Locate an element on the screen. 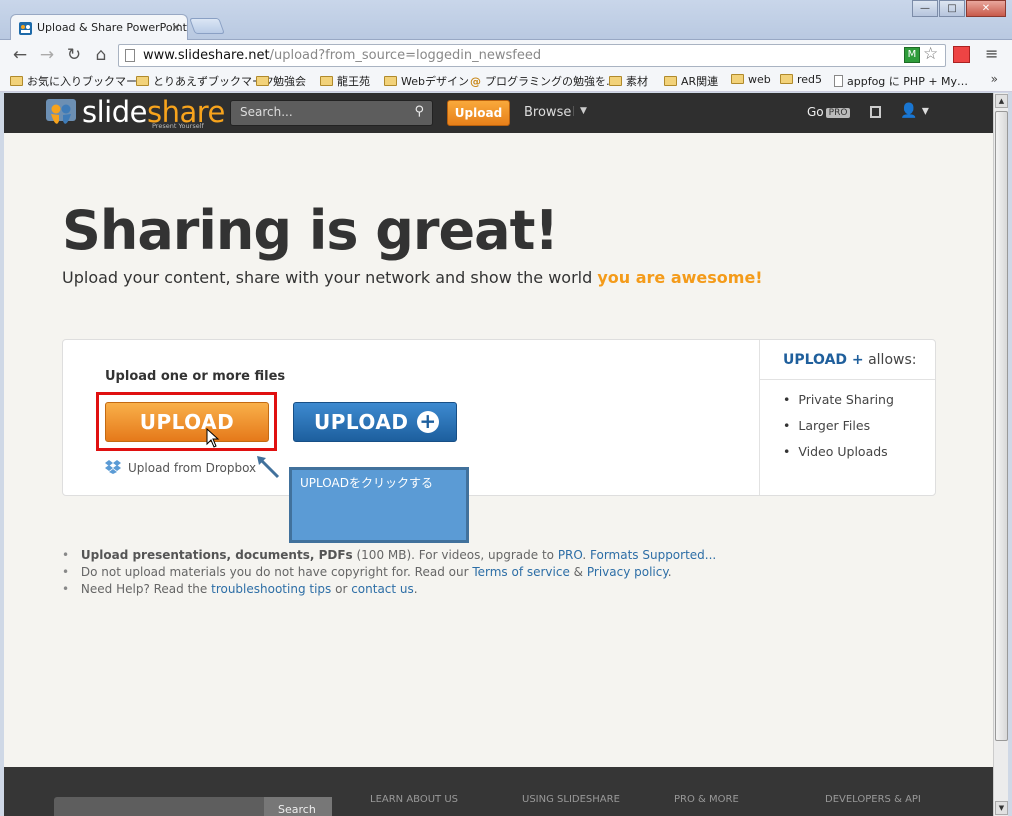 This screenshot has height=816, width=1012. notebook-icon is located at coordinates (875, 112).